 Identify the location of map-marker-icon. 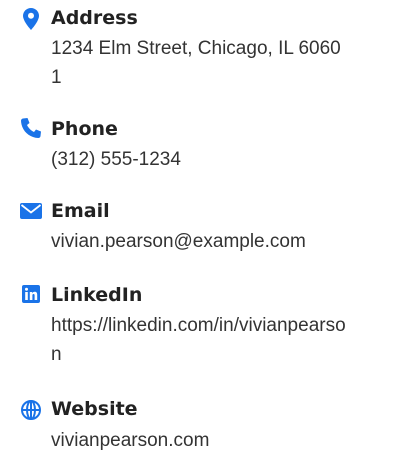
(31, 19).